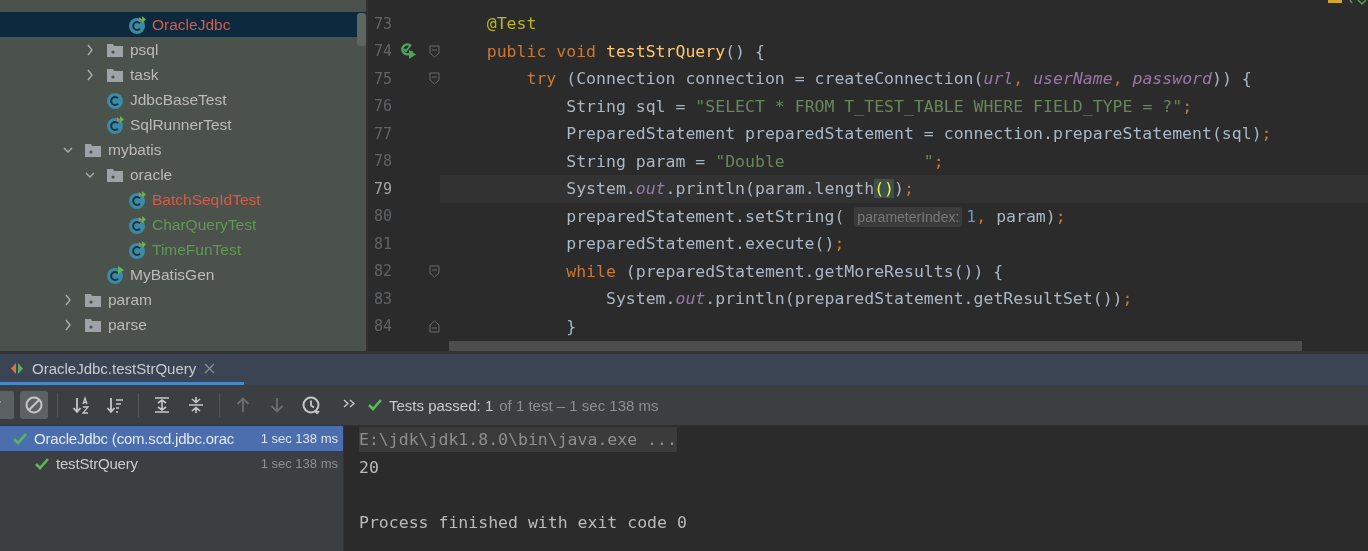 The height and width of the screenshot is (551, 1368). Describe the element at coordinates (134, 438) in the screenshot. I see `test-name: OracleJdbc (com.scd.jdbc.orac` at that location.